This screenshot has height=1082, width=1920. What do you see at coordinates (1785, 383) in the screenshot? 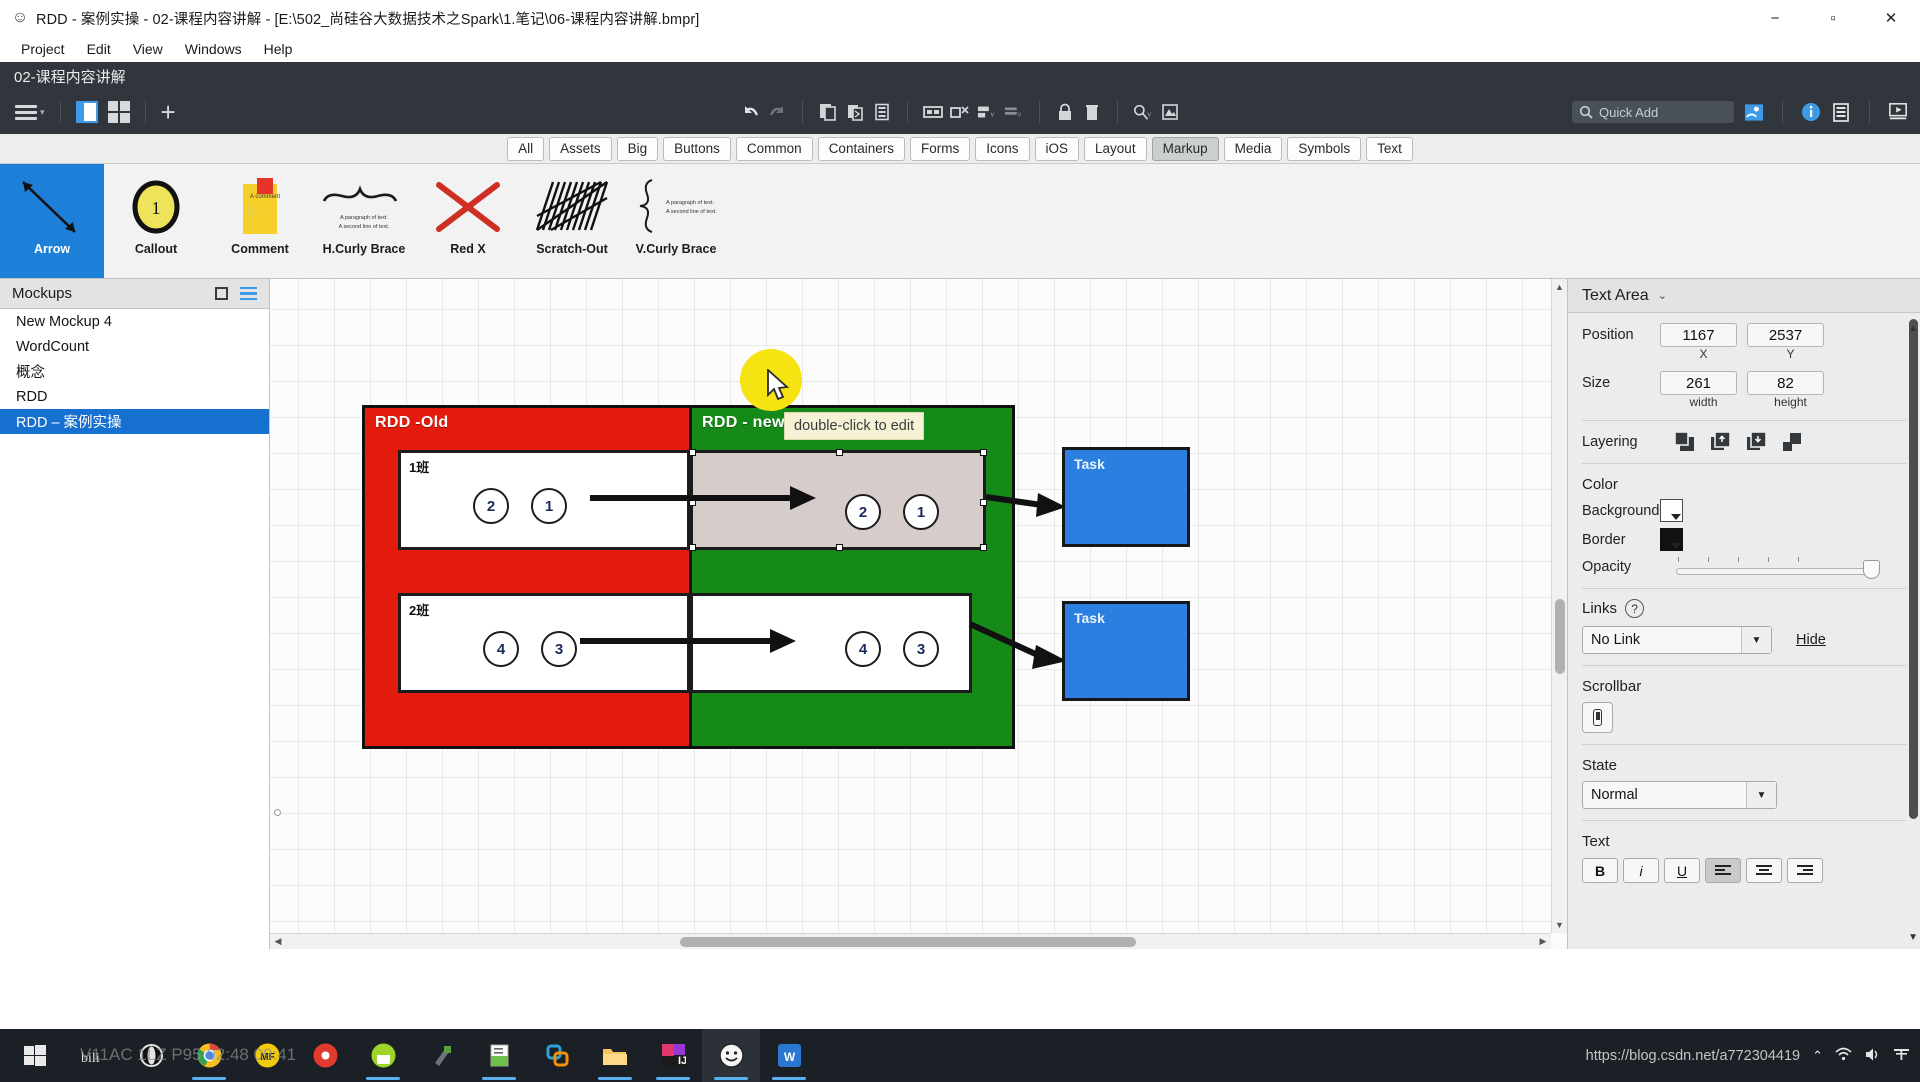
I see `size-height-input: 82` at bounding box center [1785, 383].